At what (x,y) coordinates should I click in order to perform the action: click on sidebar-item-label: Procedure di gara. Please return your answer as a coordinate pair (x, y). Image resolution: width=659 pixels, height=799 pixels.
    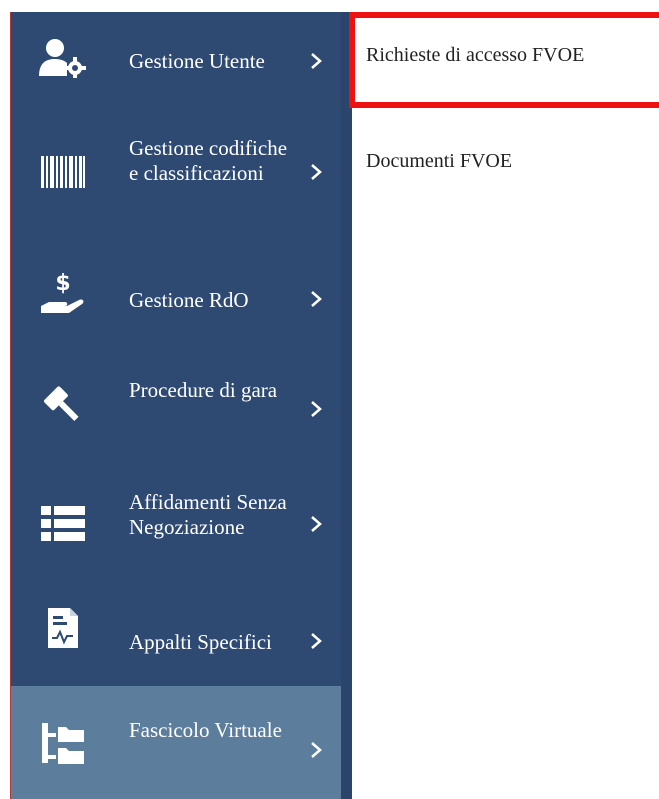
    Looking at the image, I should click on (203, 390).